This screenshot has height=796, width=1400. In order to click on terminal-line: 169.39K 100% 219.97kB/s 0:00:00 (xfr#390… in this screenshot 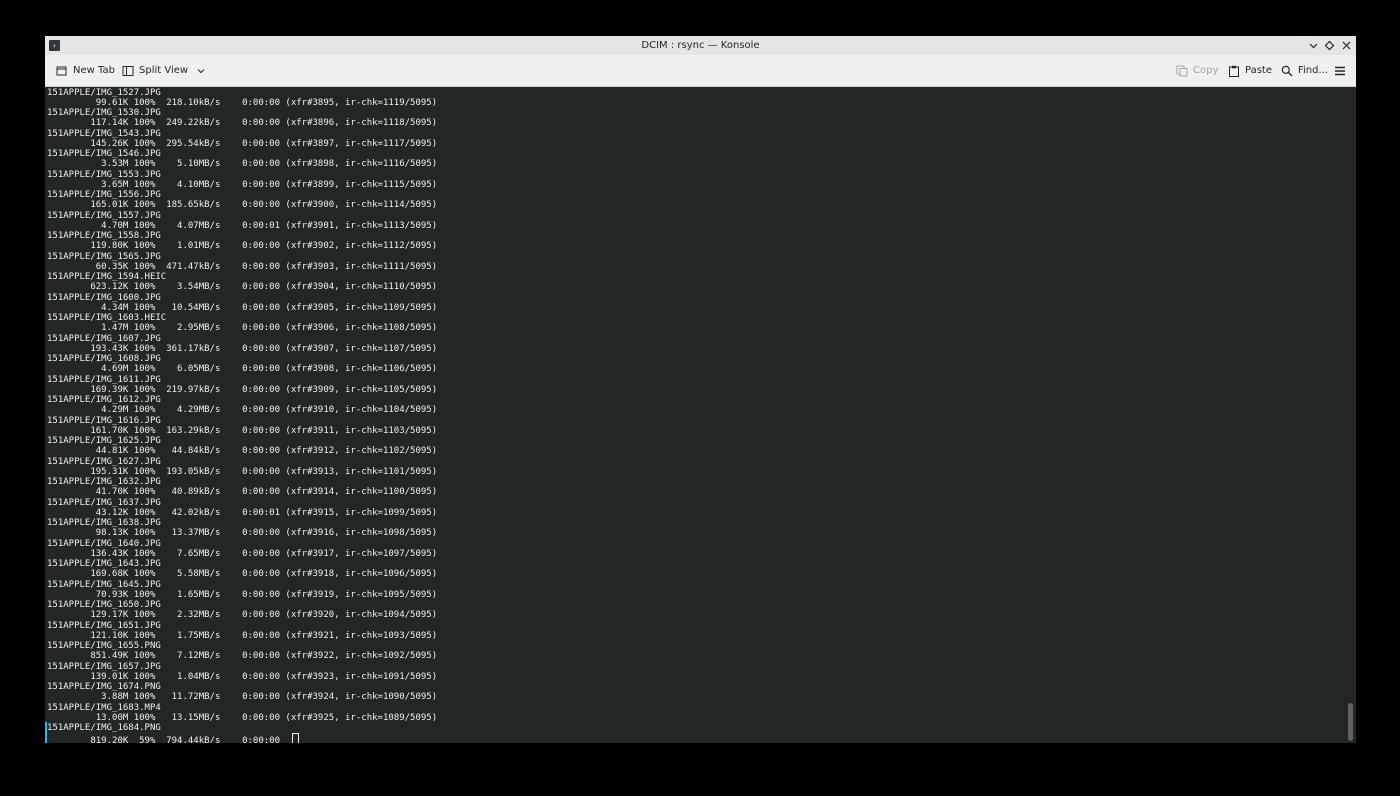, I will do `click(242, 389)`.